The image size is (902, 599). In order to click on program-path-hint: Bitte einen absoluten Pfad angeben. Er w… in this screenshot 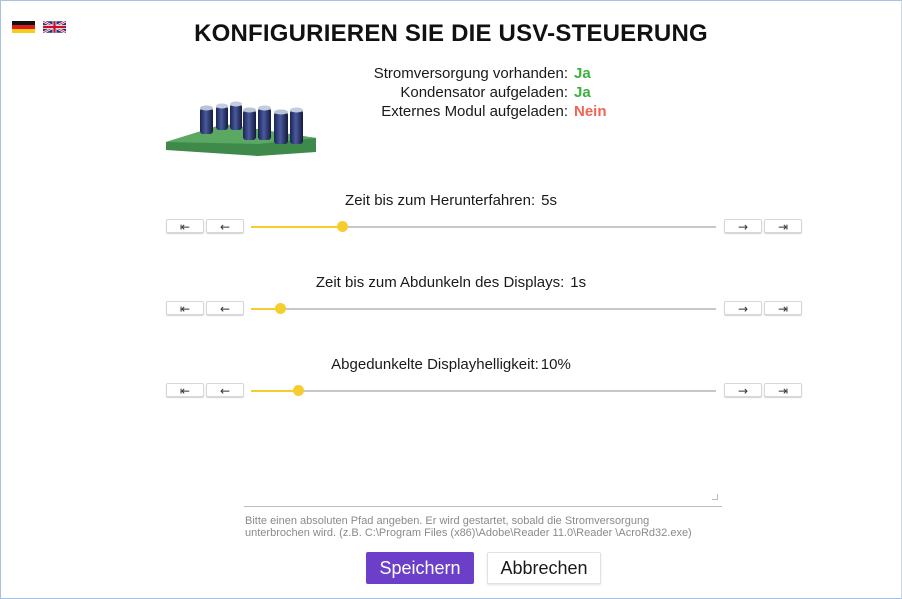, I will do `click(468, 527)`.